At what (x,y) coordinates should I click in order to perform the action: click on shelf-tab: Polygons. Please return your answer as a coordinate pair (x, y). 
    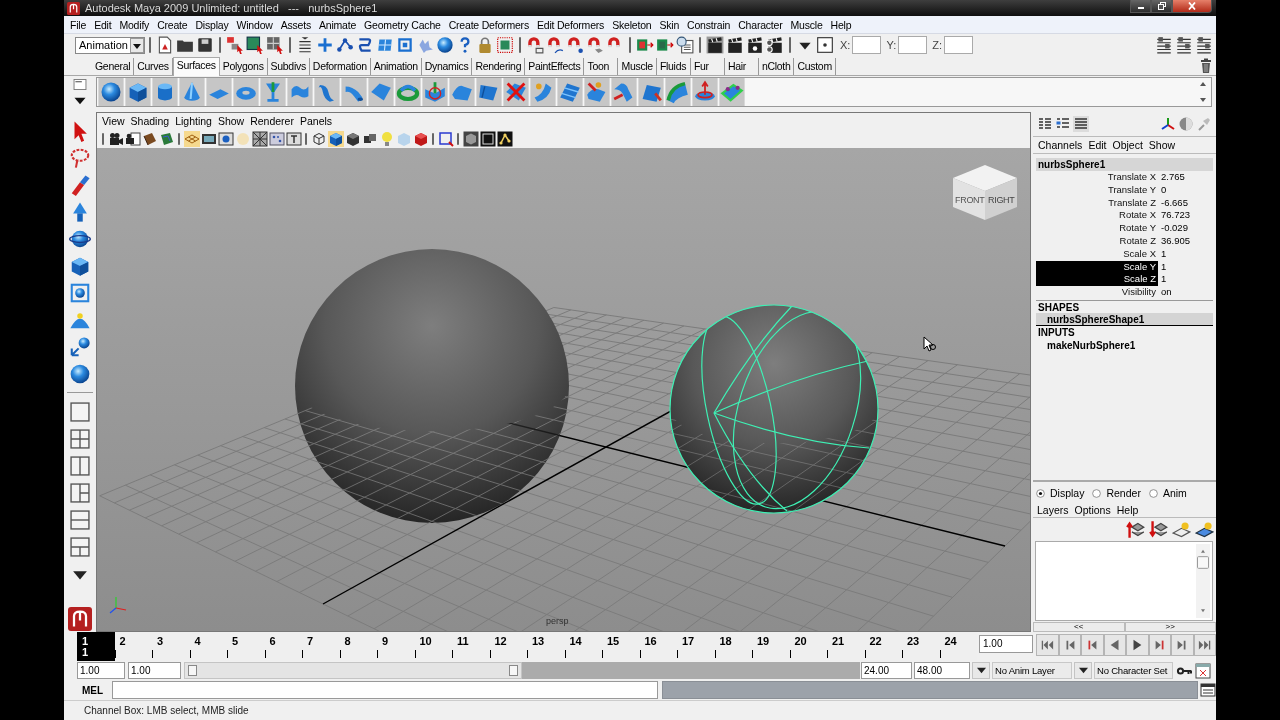
    Looking at the image, I should click on (243, 66).